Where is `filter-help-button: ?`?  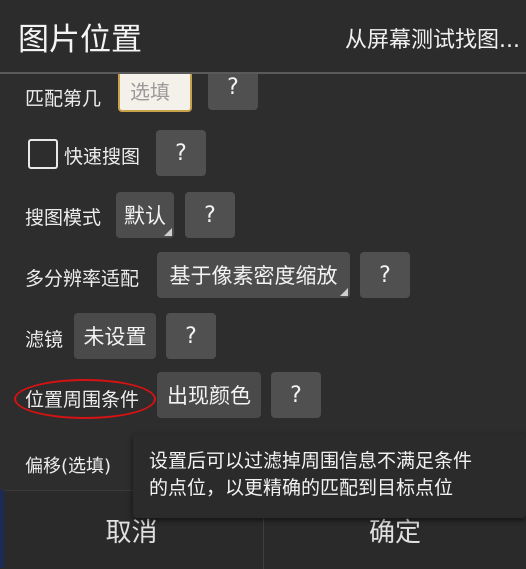 filter-help-button: ? is located at coordinates (191, 336).